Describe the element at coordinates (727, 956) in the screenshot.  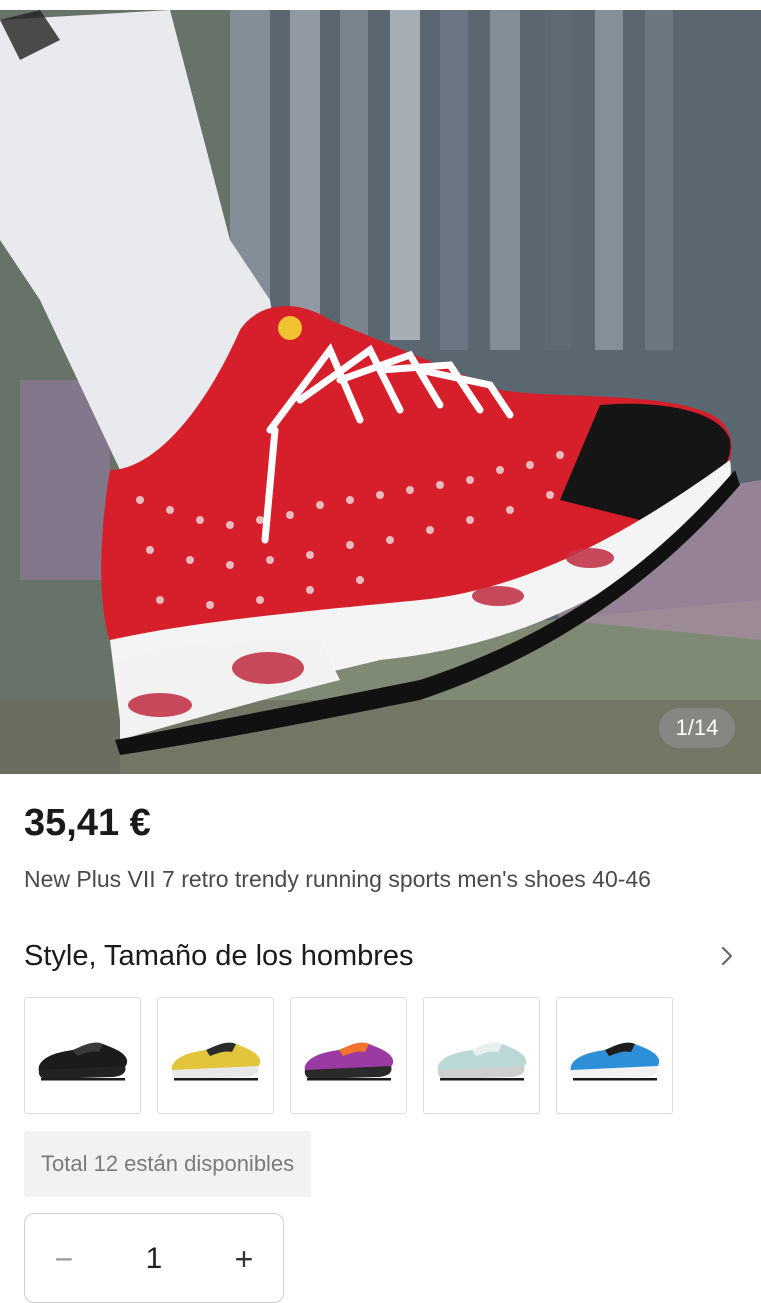
I see `chevron-right-icon` at that location.